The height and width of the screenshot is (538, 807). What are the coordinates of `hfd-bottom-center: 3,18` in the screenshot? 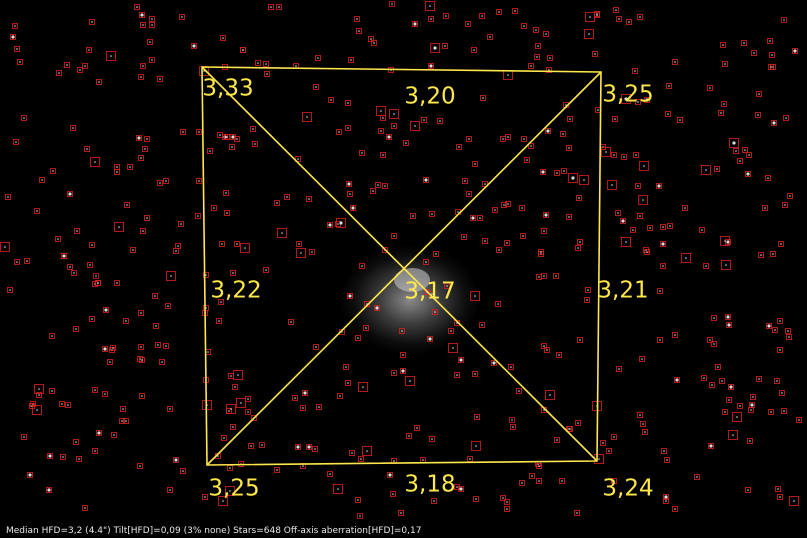 It's located at (430, 484).